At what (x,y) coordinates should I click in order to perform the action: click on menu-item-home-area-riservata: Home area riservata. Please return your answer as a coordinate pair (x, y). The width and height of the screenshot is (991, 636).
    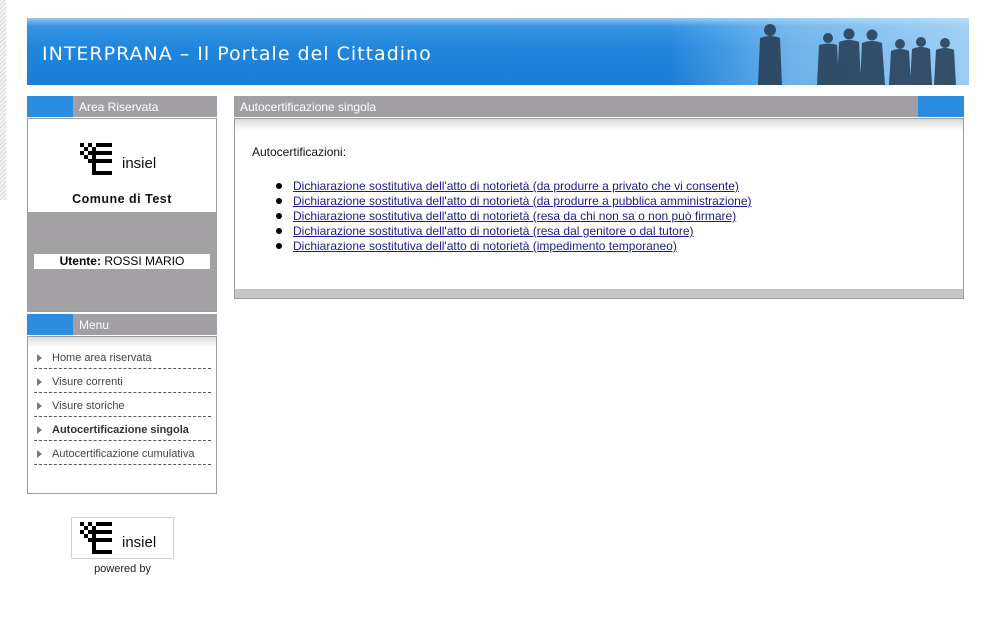
    Looking at the image, I should click on (122, 357).